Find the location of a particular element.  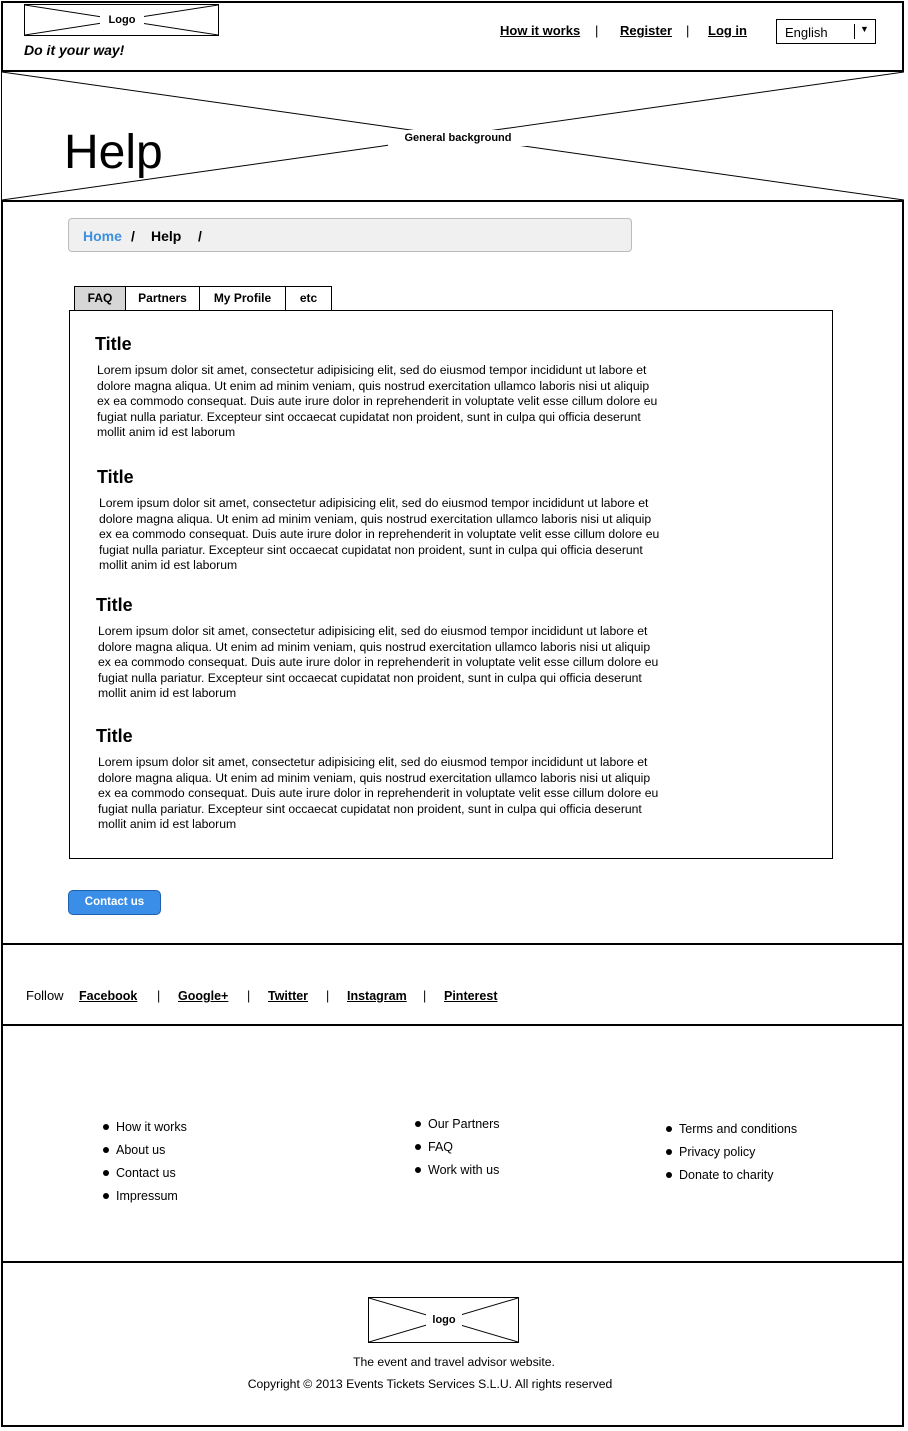

link-instagram: Instagram is located at coordinates (377, 996).